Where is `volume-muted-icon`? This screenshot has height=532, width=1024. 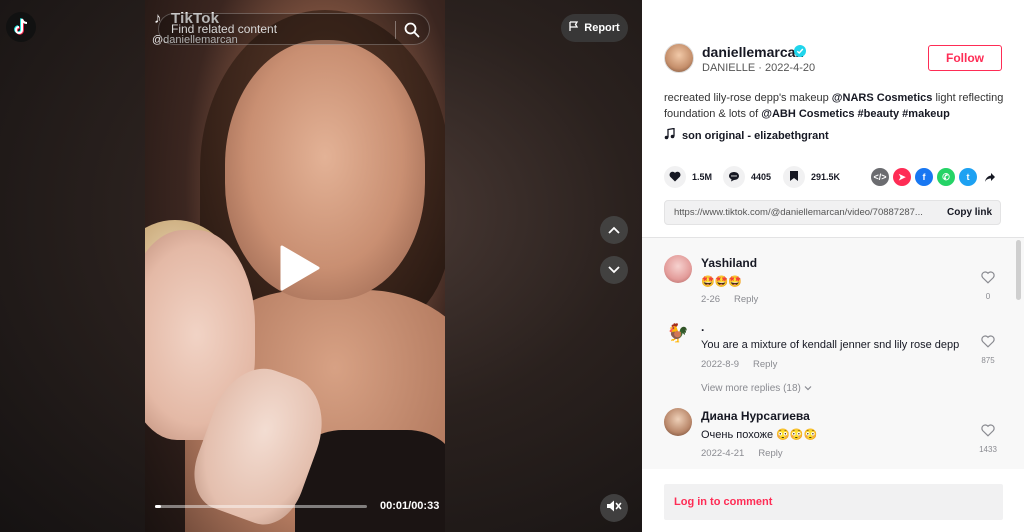 volume-muted-icon is located at coordinates (614, 508).